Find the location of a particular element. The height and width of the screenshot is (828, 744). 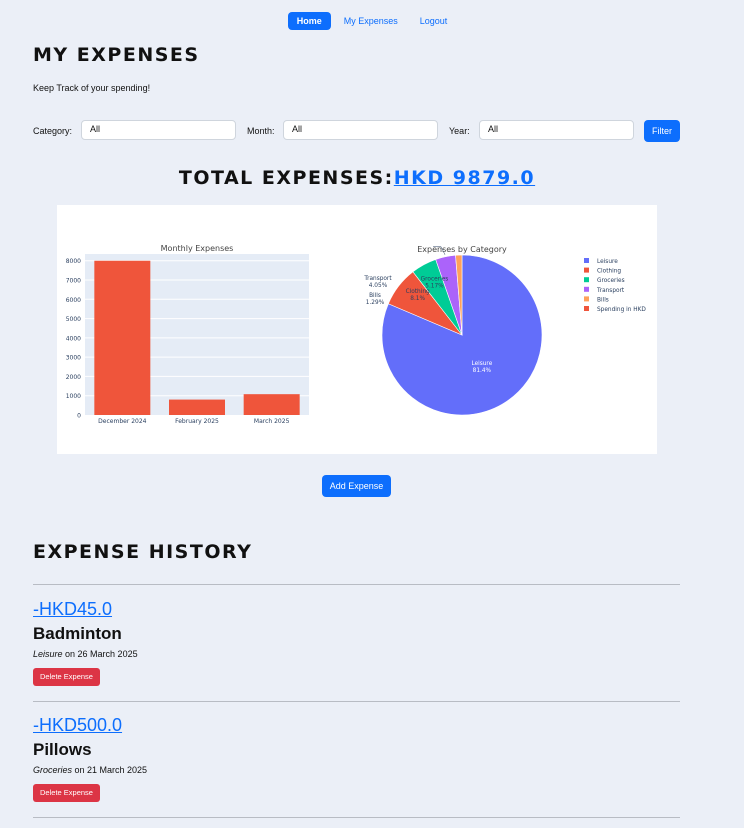

total-expenses-heading: TOTAL EXPENSES:HKD 9879.0 is located at coordinates (357, 178).